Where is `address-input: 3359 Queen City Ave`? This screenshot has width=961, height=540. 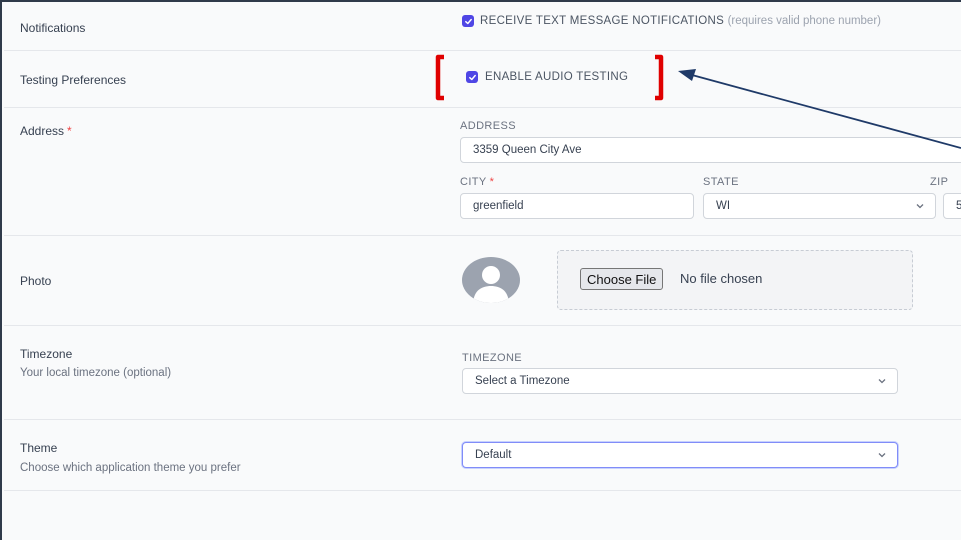
address-input: 3359 Queen City Ave is located at coordinates (710, 150).